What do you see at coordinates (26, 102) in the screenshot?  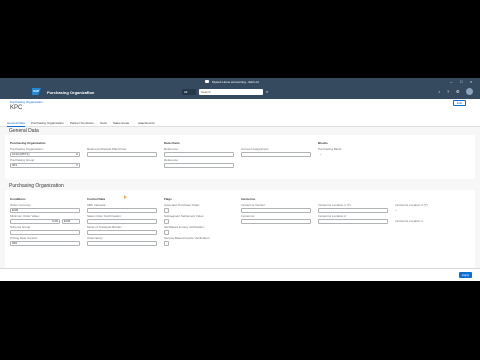 I see `breadcrumb: Purchasing Organization` at bounding box center [26, 102].